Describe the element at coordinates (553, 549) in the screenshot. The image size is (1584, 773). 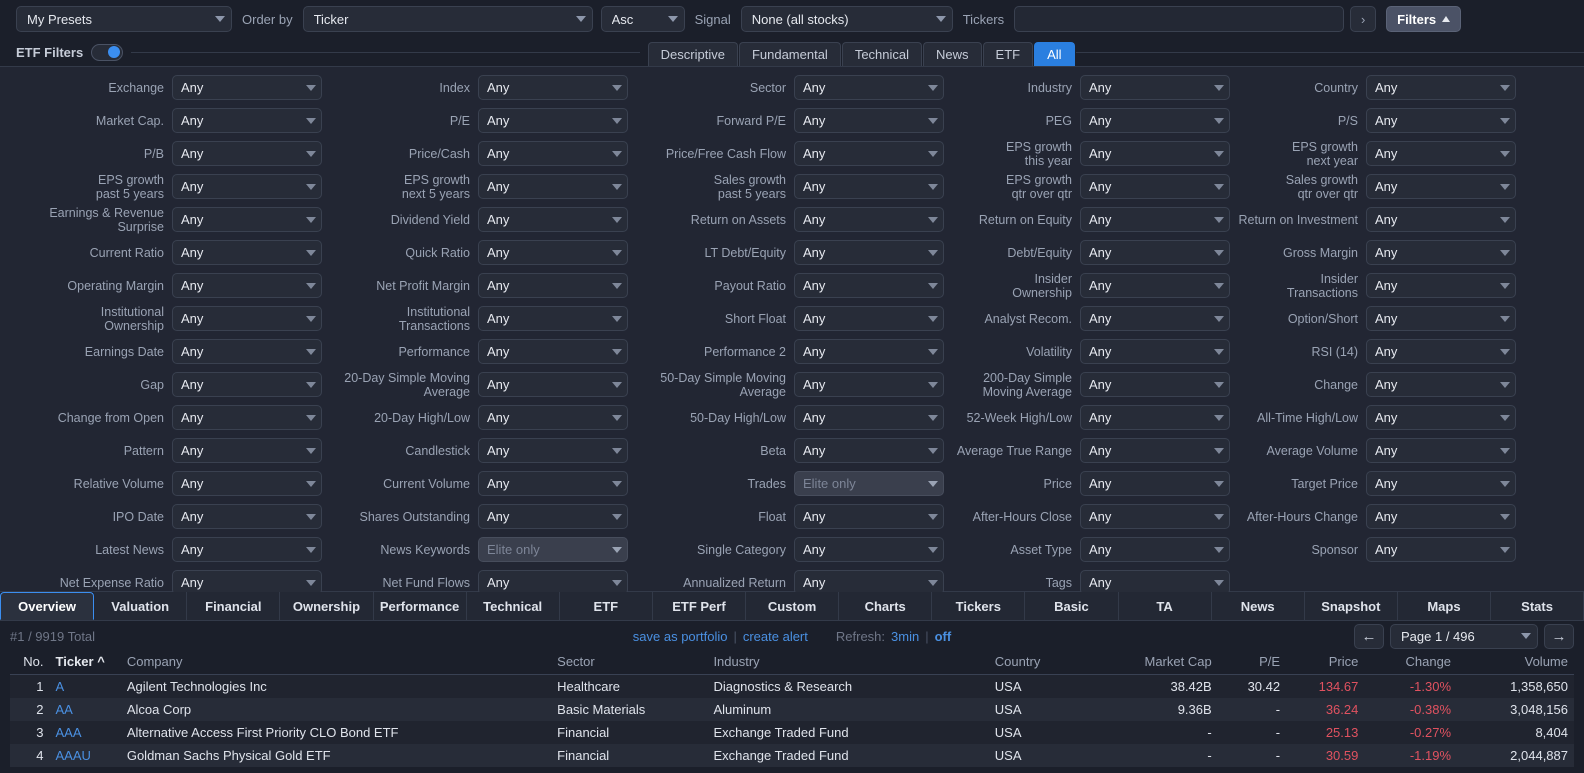
I see `filter-select-news-keywords: Elite only` at that location.